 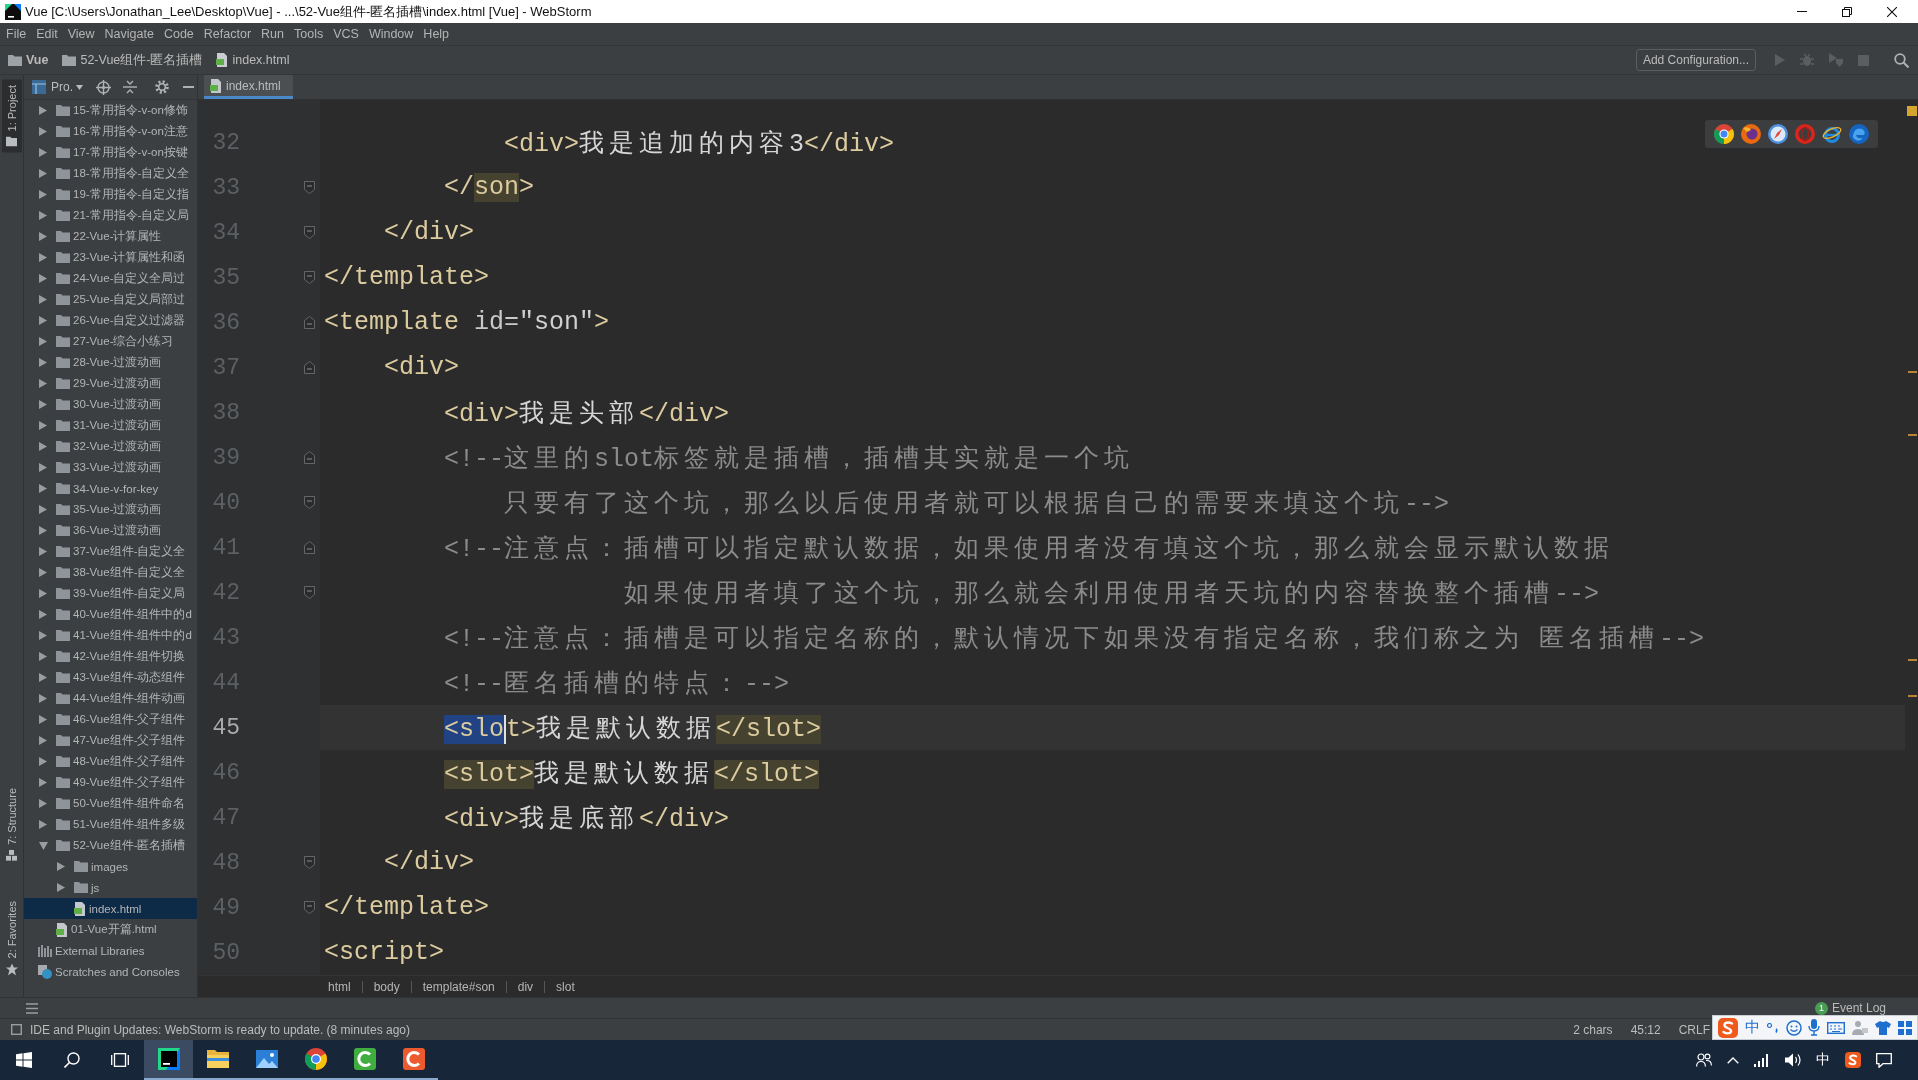 What do you see at coordinates (110, 971) in the screenshot?
I see `tree-item: Scratches and Consoles` at bounding box center [110, 971].